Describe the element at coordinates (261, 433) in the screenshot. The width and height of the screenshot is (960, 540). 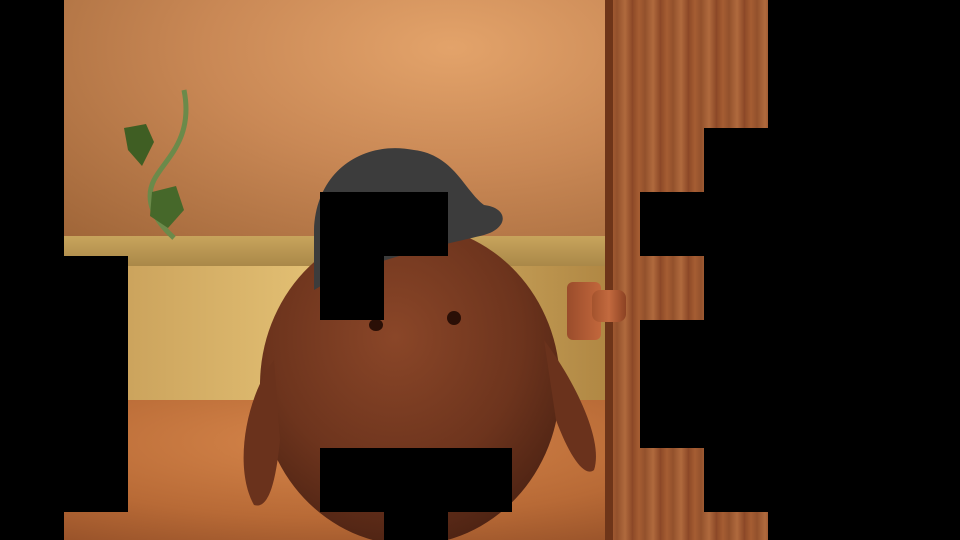
I see `character-left-arm` at that location.